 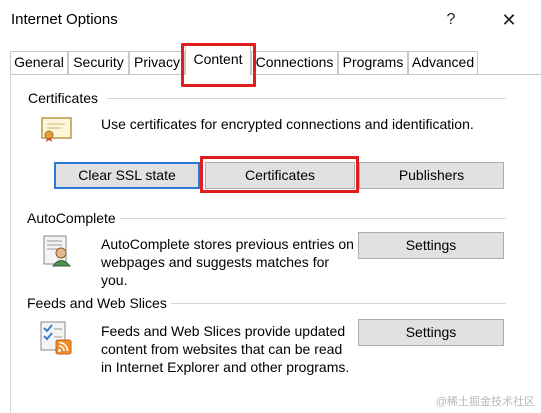 What do you see at coordinates (222, 349) in the screenshot?
I see `feeds-description-line: content from websites that can be read` at bounding box center [222, 349].